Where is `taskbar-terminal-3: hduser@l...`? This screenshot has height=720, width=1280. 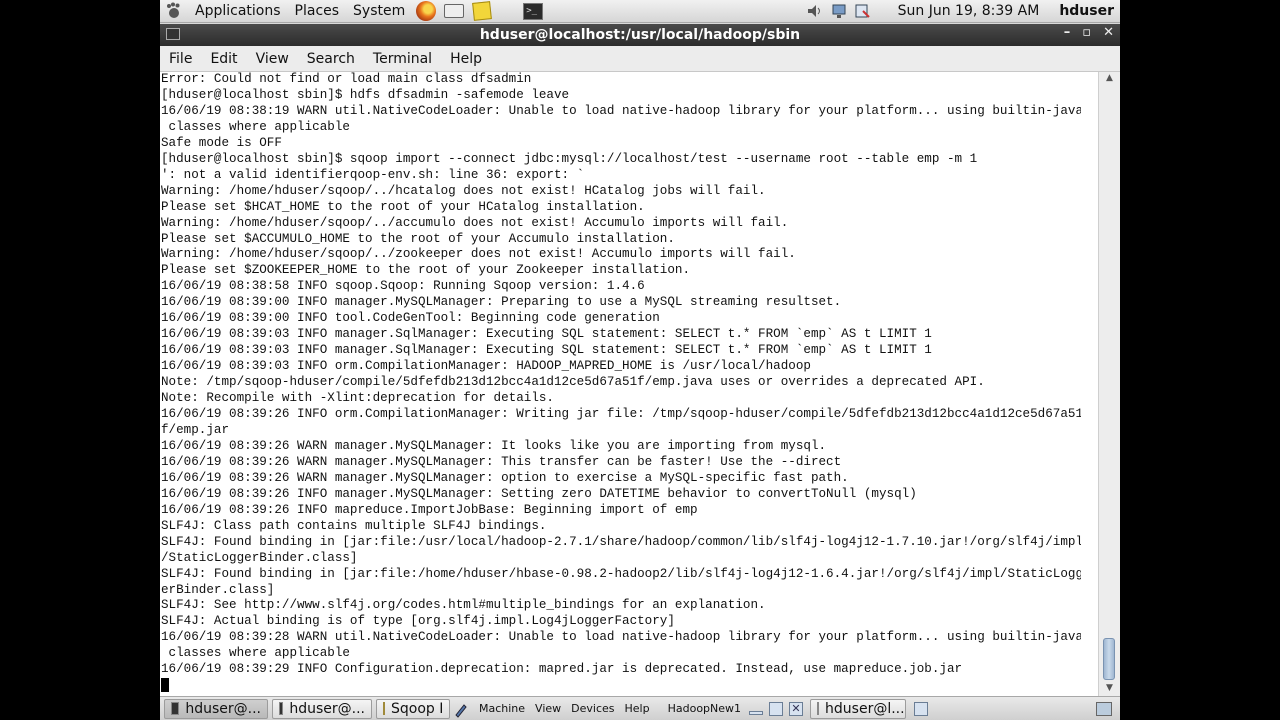
taskbar-terminal-3: hduser@l... is located at coordinates (858, 708).